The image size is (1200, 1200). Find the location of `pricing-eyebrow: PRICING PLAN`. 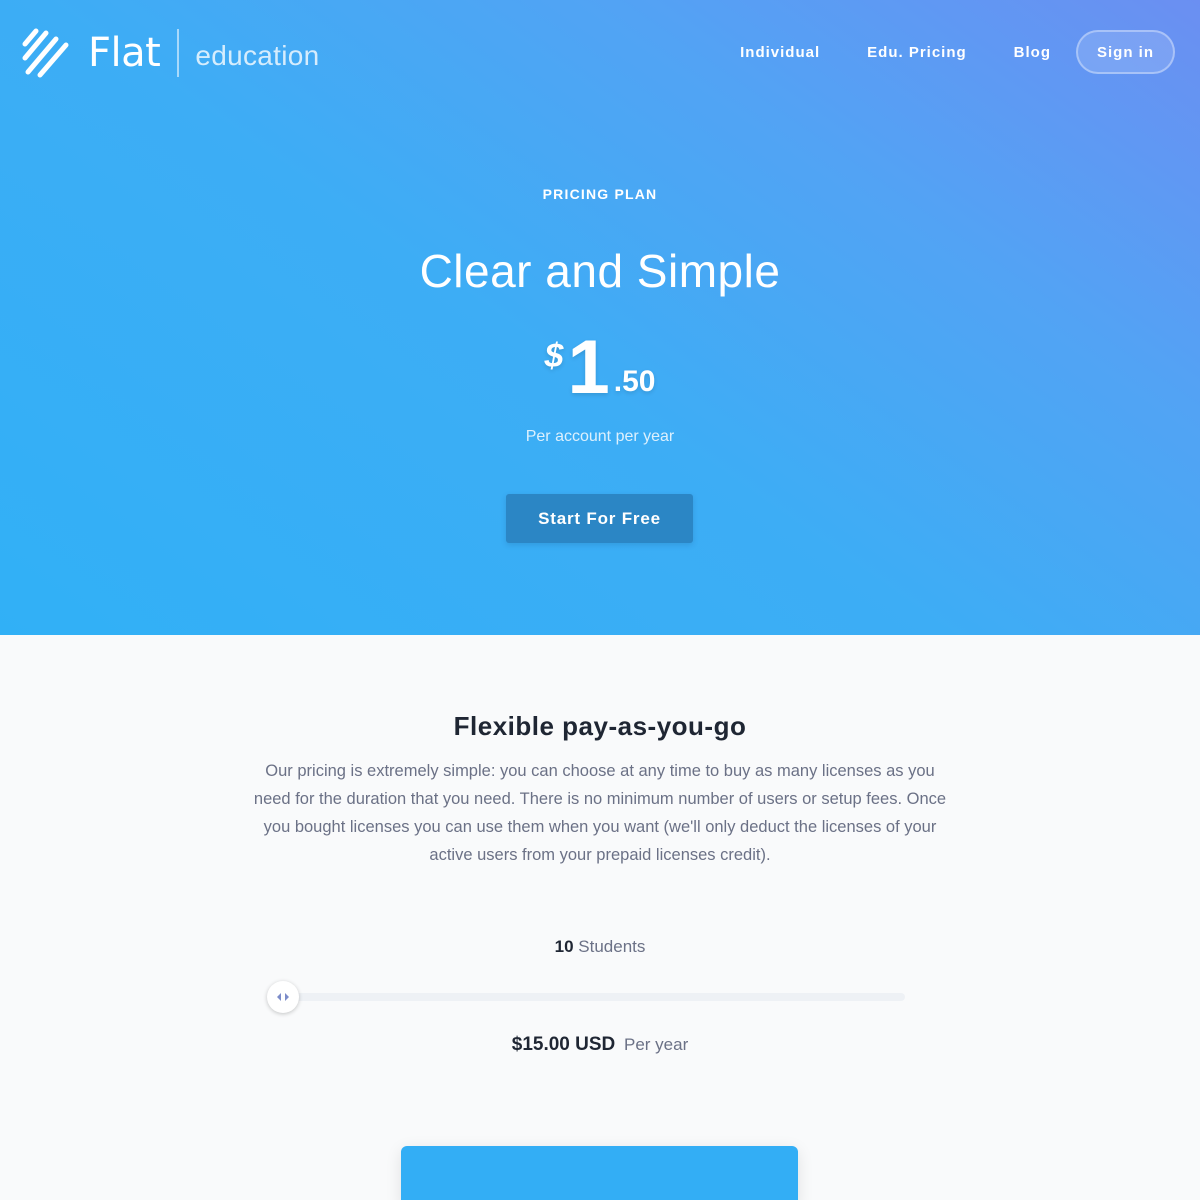

pricing-eyebrow: PRICING PLAN is located at coordinates (600, 194).